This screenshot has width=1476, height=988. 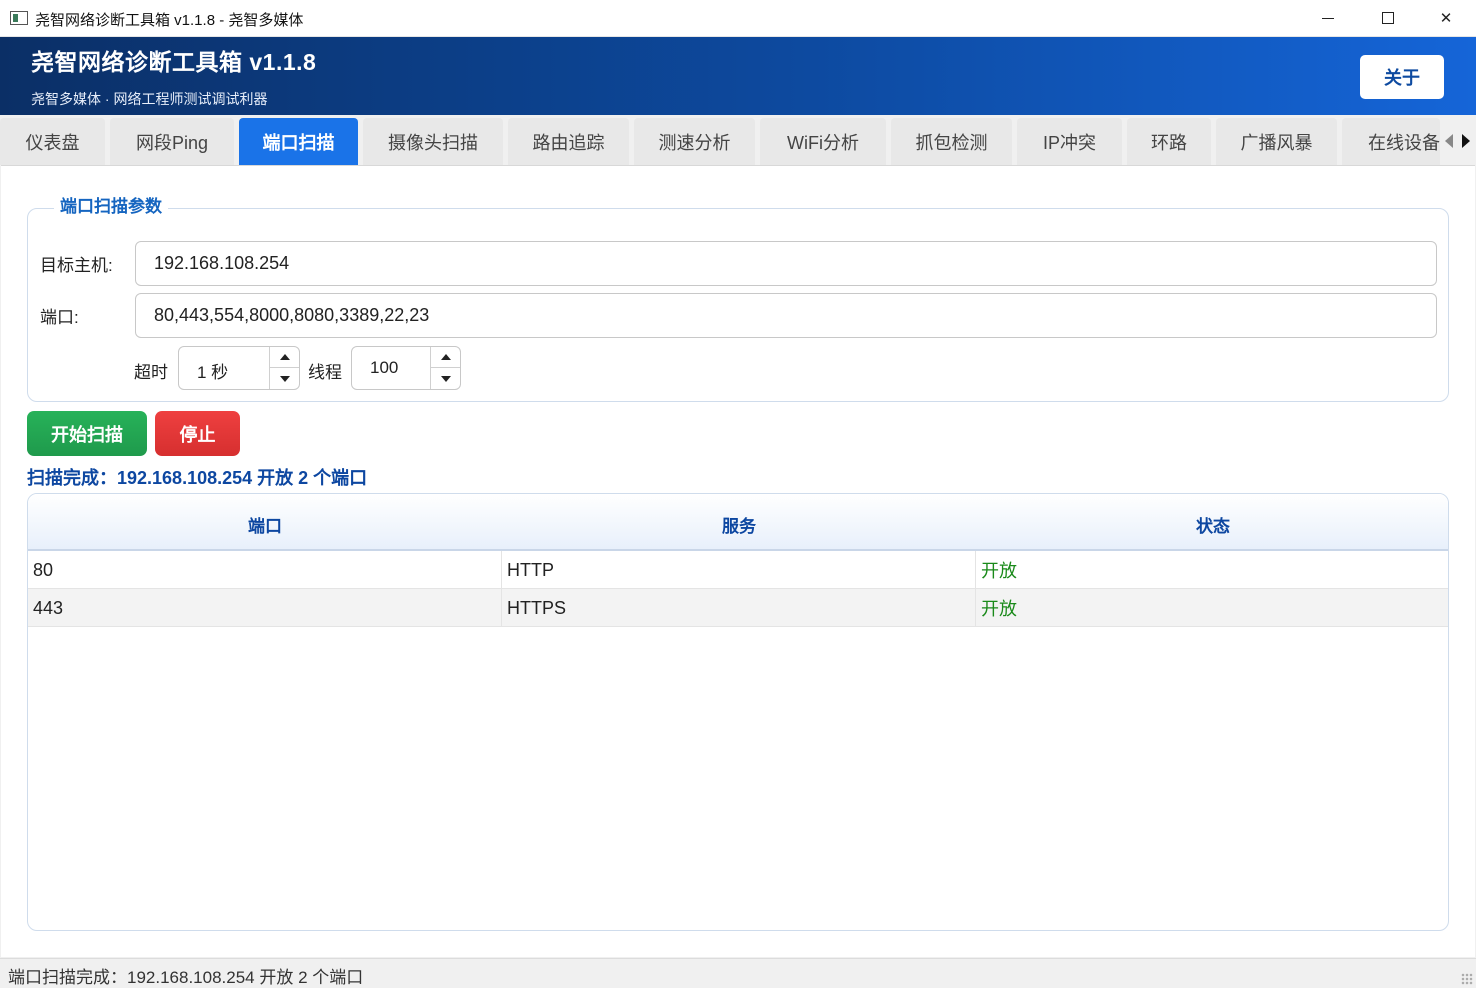 I want to click on timeout-spin-buttons, so click(x=284, y=368).